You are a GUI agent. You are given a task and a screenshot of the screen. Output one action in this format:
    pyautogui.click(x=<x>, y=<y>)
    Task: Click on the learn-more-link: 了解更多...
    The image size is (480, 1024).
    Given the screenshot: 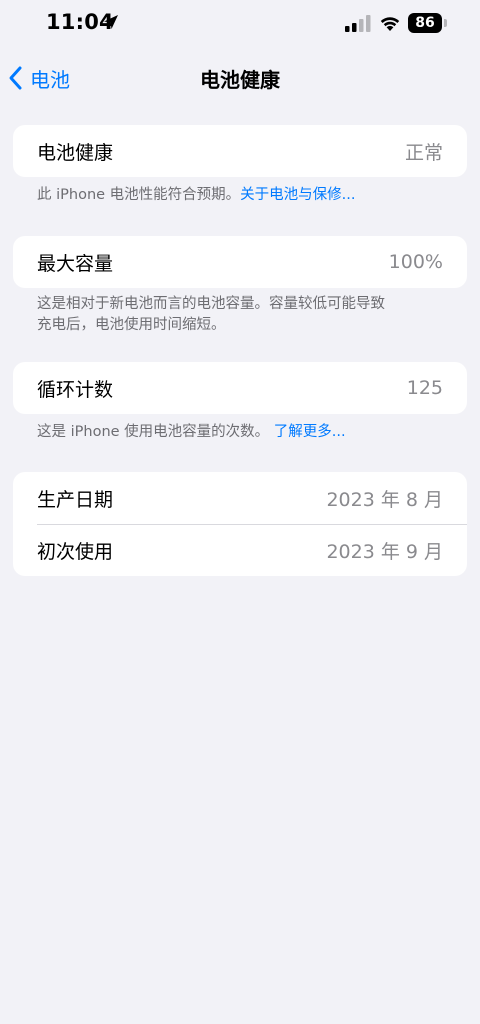 What is the action you would take?
    pyautogui.click(x=310, y=432)
    